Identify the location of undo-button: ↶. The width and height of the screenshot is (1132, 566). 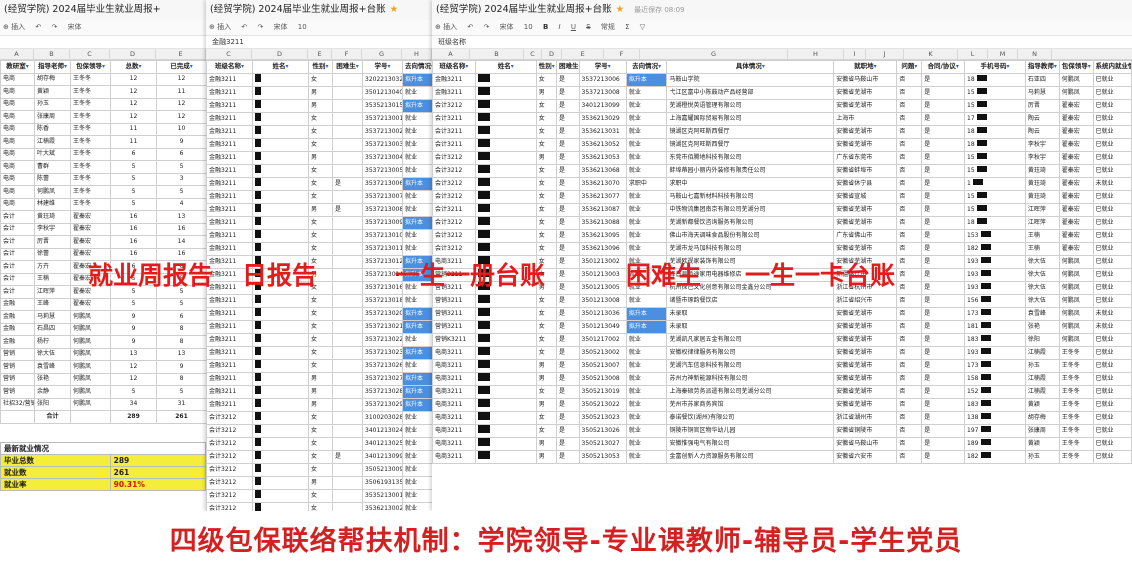
(470, 27).